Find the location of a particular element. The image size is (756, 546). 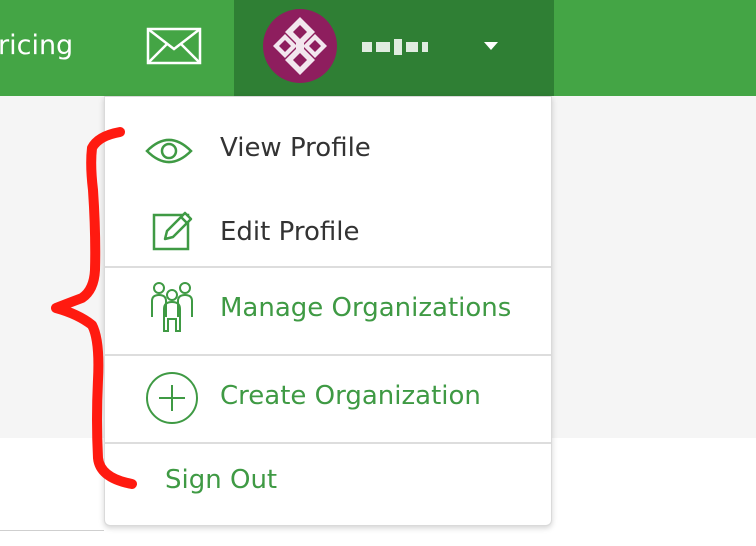

menu-item-edit-profile: Edit Profile is located at coordinates (328, 230).